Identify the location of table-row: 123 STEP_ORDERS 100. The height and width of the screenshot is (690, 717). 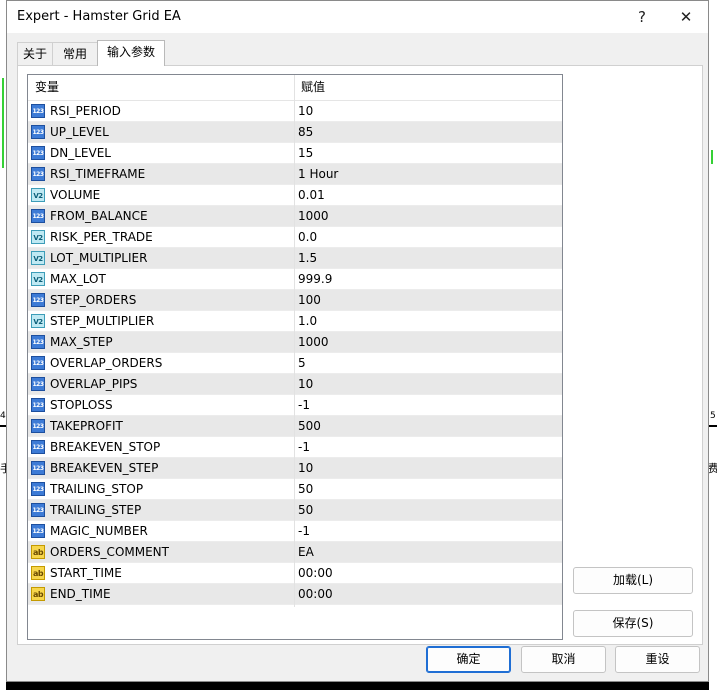
(295, 300).